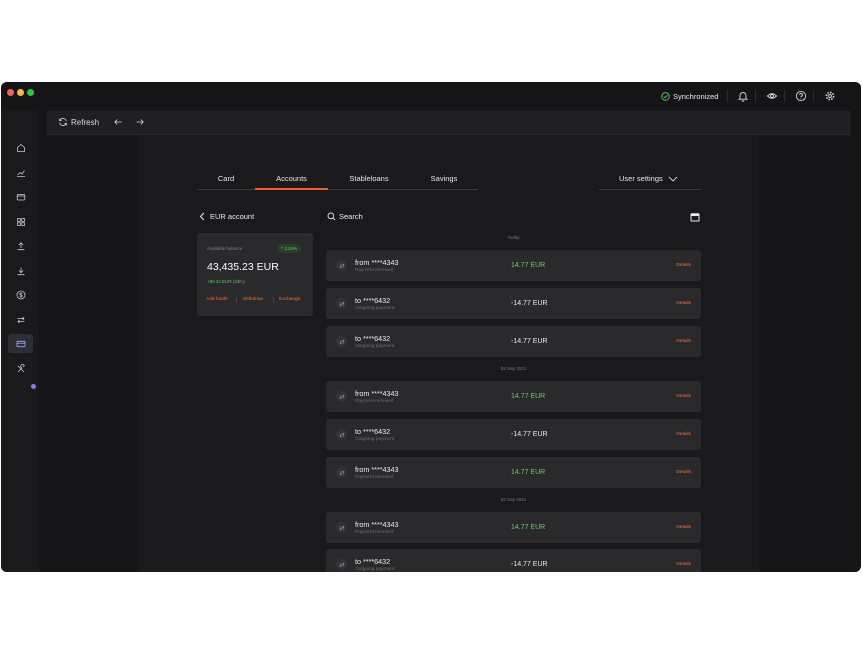 The width and height of the screenshot is (862, 655). I want to click on sidebar-item-tools, so click(20, 368).